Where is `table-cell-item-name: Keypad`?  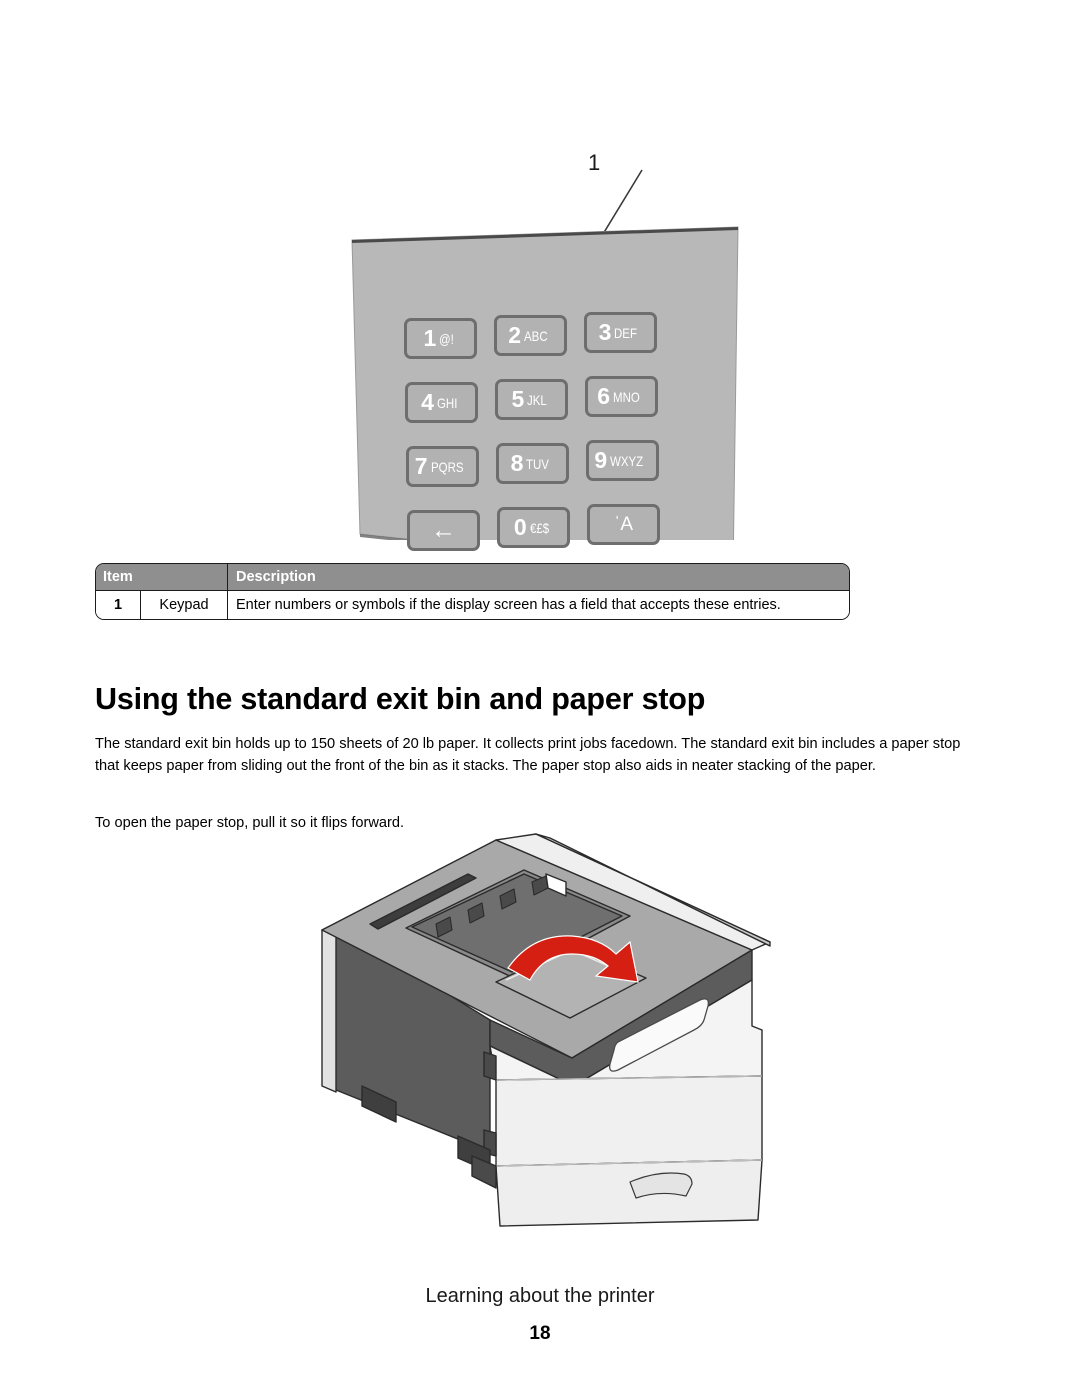
table-cell-item-name: Keypad is located at coordinates (183, 605).